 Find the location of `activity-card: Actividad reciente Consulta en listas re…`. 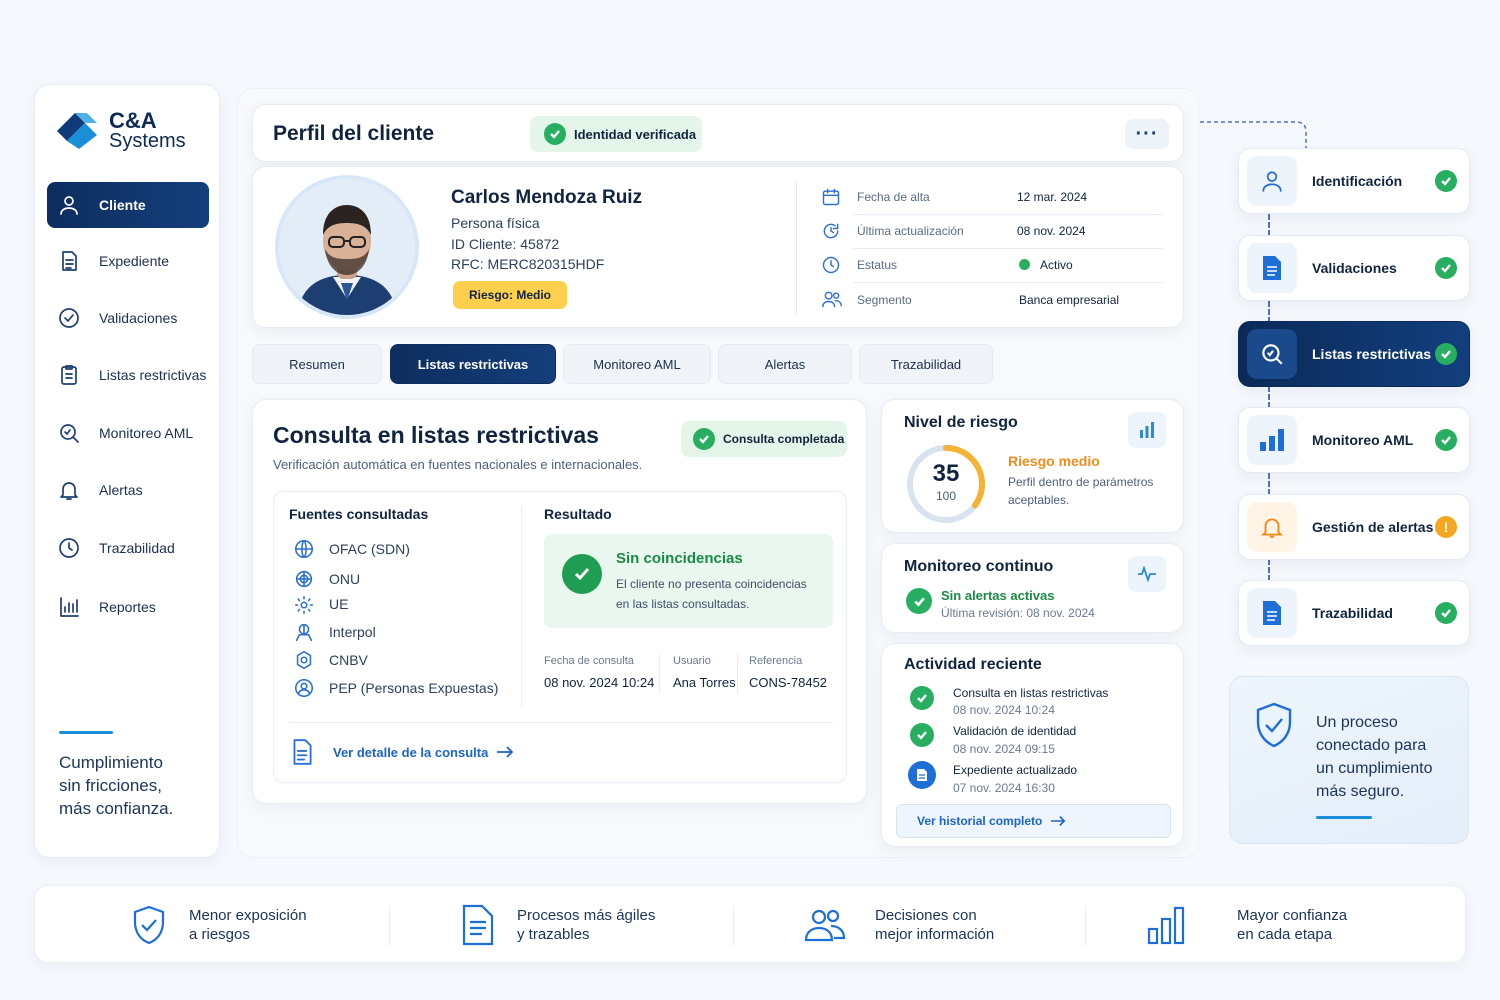

activity-card: Actividad reciente Consulta en listas re… is located at coordinates (1032, 745).